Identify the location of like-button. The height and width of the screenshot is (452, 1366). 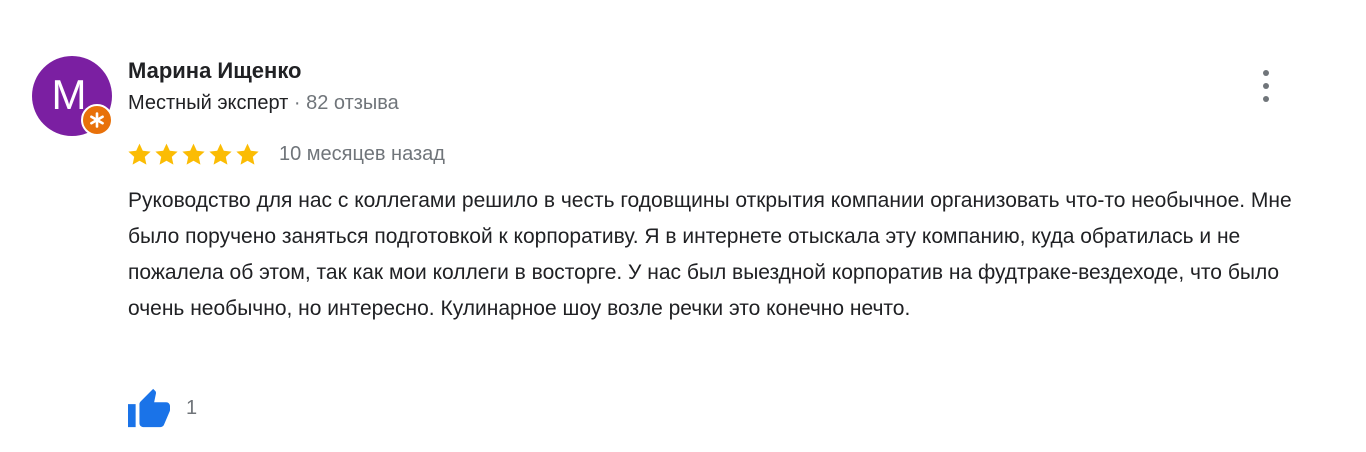
(150, 408).